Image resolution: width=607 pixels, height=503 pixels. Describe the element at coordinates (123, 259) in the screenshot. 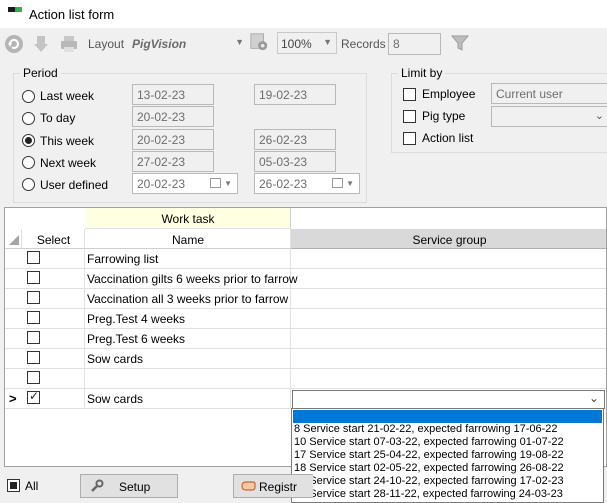

I see `row-name: Farrowing list` at that location.